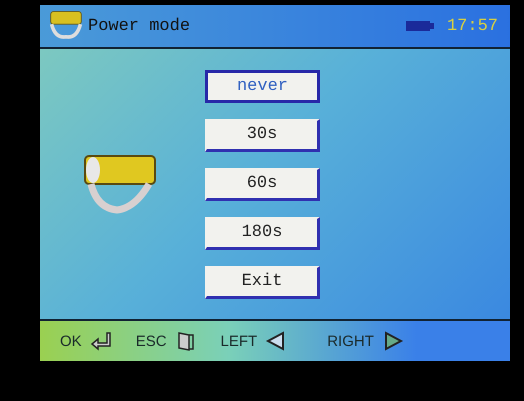 Image resolution: width=524 pixels, height=401 pixels. Describe the element at coordinates (419, 26) in the screenshot. I see `battery-icon` at that location.